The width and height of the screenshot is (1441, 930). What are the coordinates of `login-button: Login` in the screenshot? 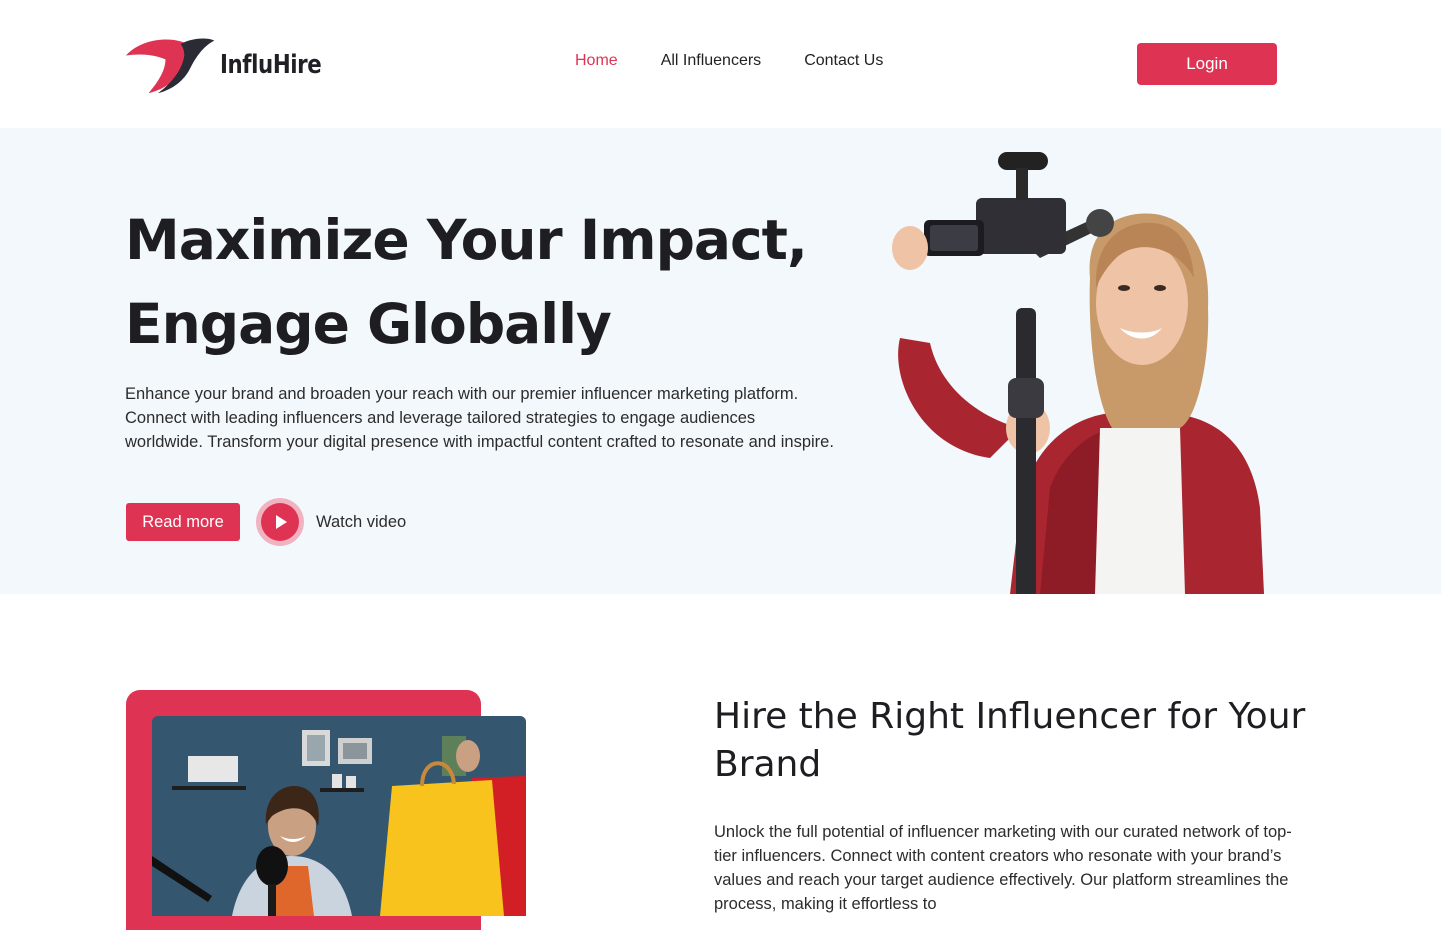 It's located at (1207, 64).